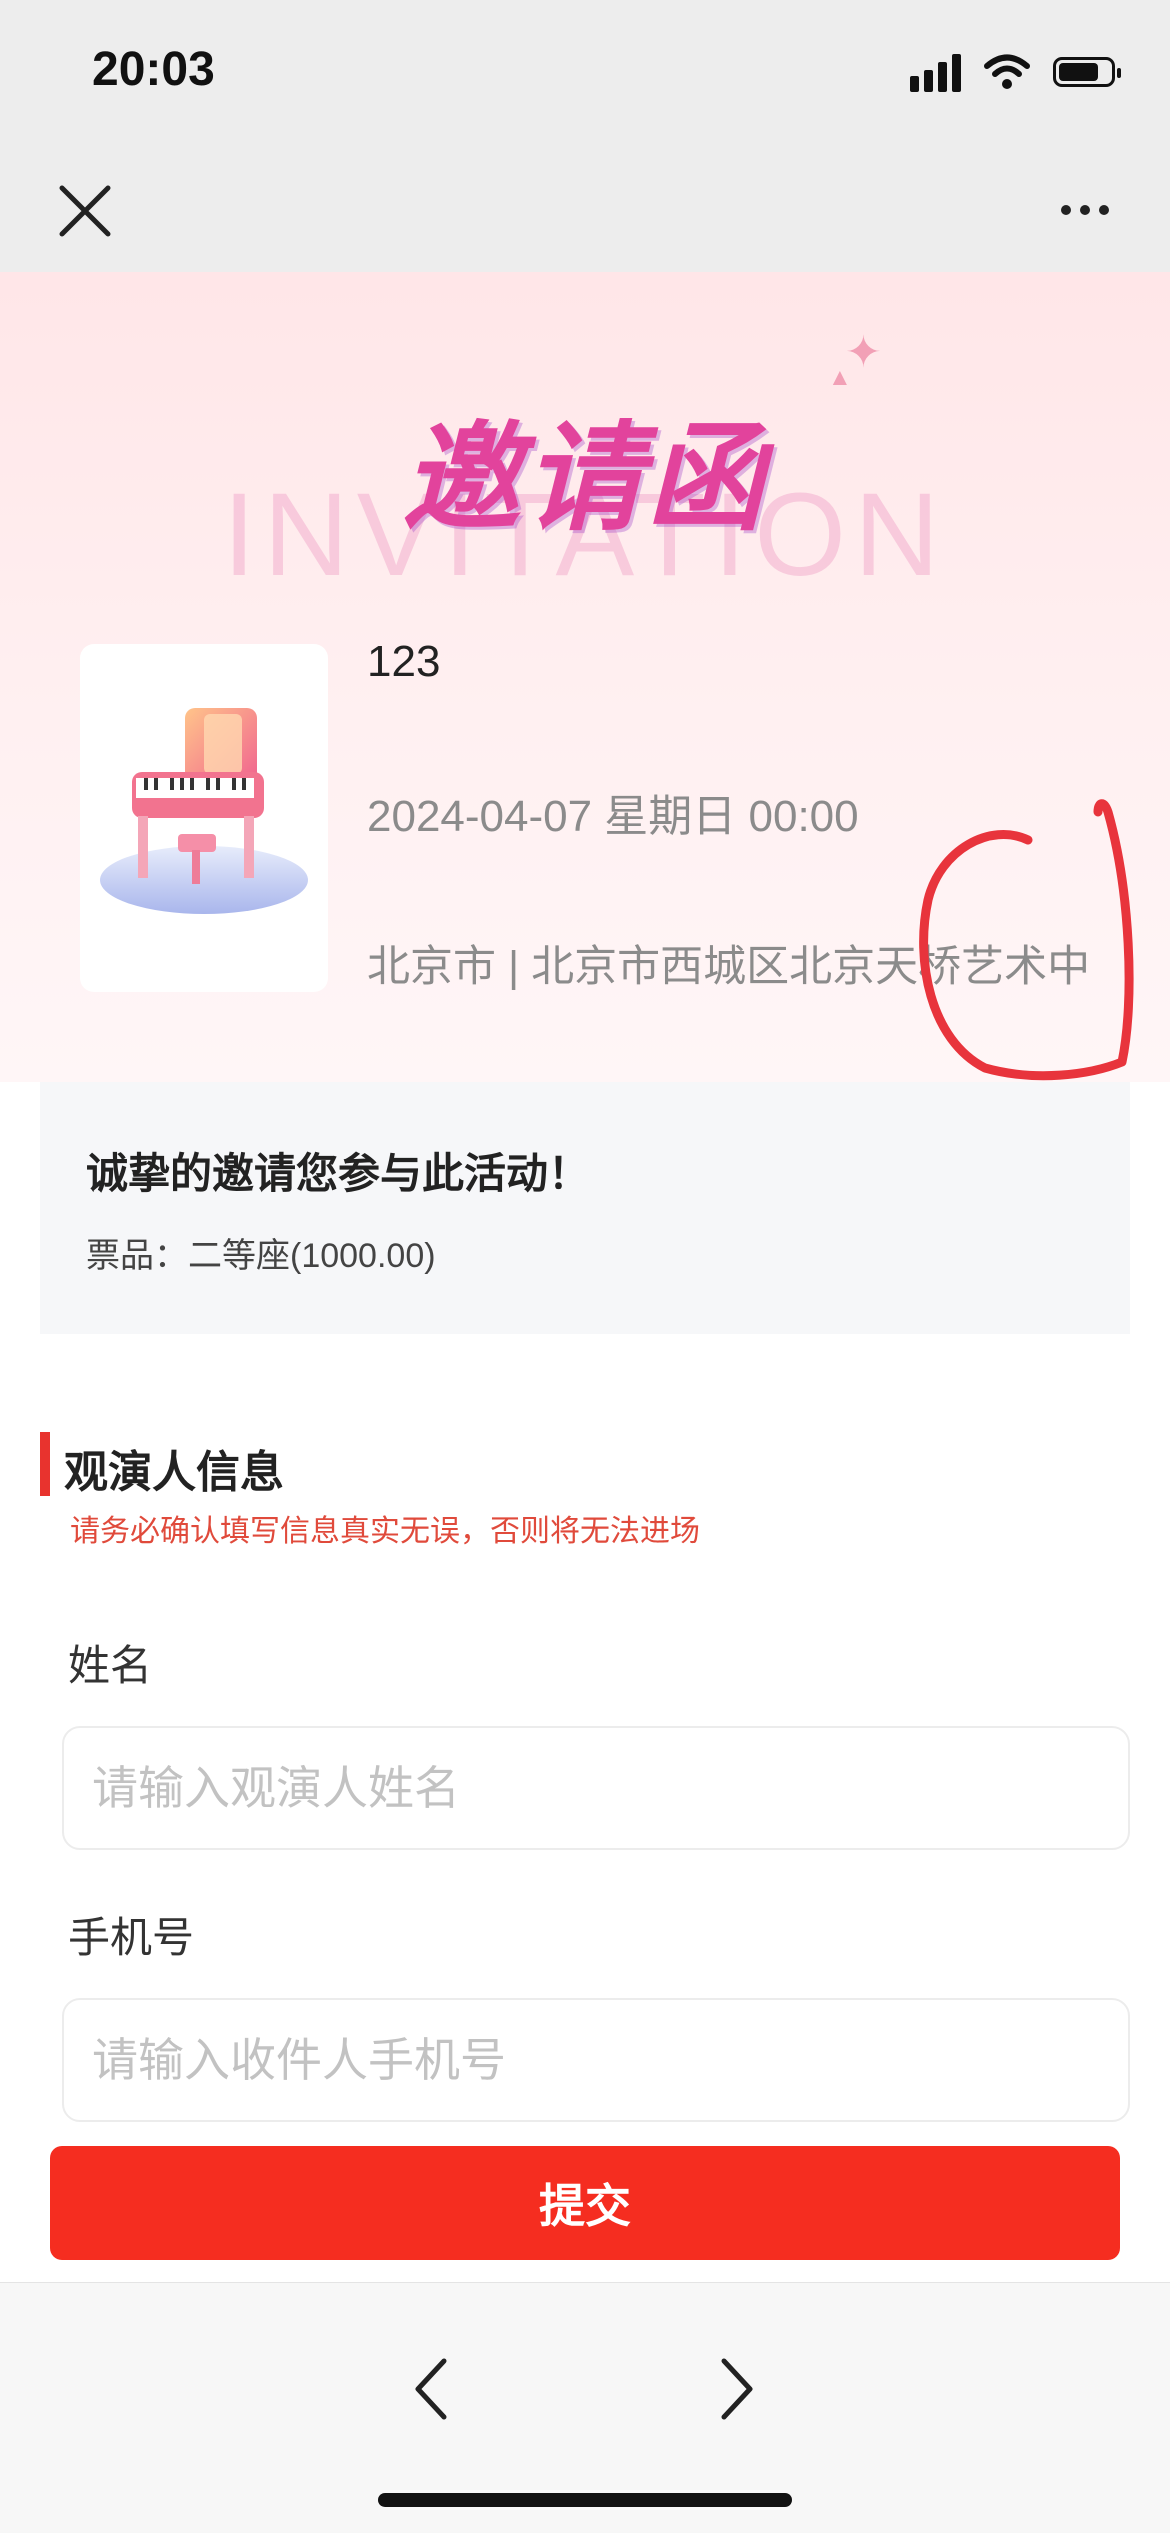 The height and width of the screenshot is (2533, 1170). I want to click on event-name: 123, so click(404, 661).